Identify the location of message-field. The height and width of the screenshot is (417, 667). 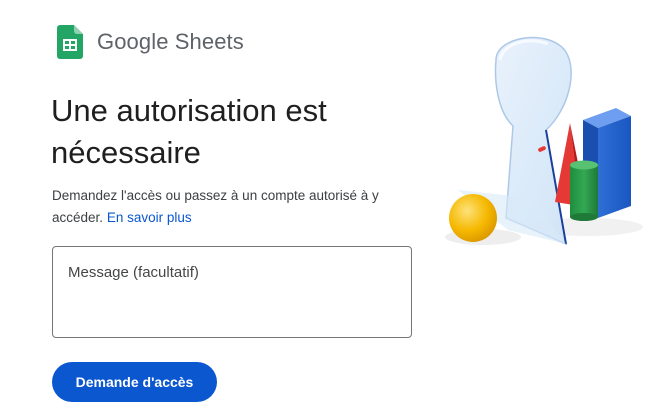
(232, 292).